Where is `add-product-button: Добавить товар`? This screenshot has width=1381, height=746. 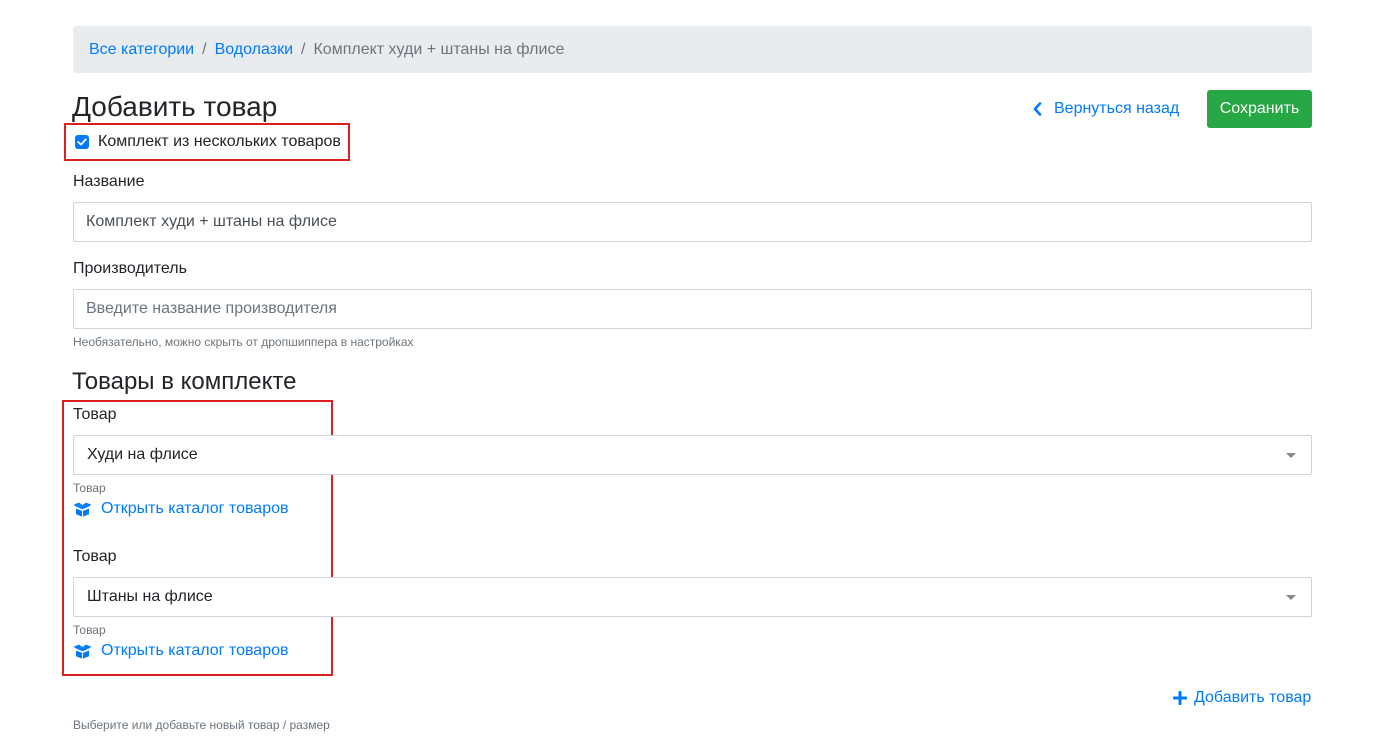 add-product-button: Добавить товар is located at coordinates (1242, 698).